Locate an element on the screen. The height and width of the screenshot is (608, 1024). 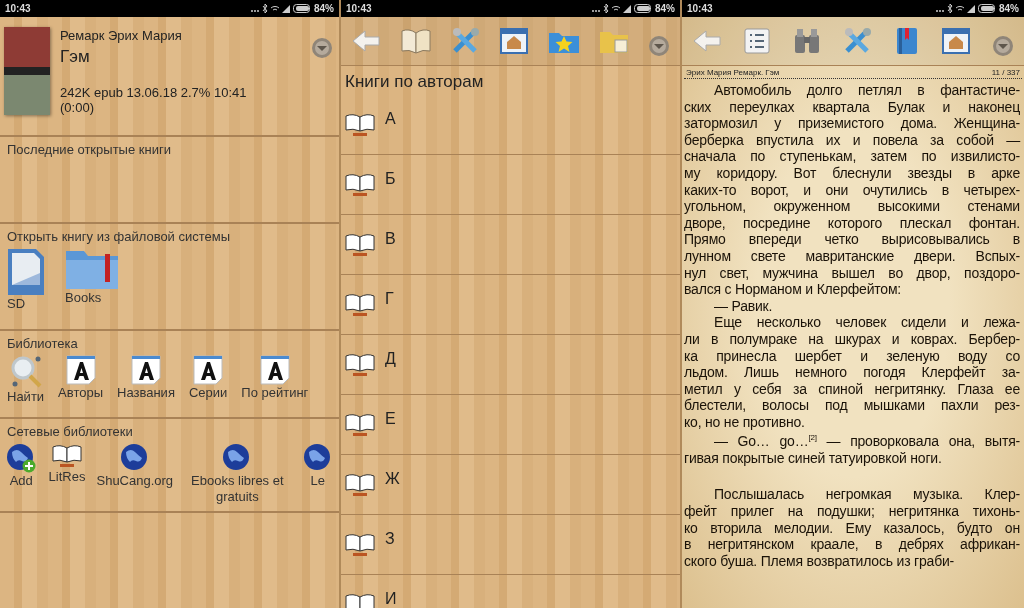
shortcut-label: По рейтинг is located at coordinates (275, 393).